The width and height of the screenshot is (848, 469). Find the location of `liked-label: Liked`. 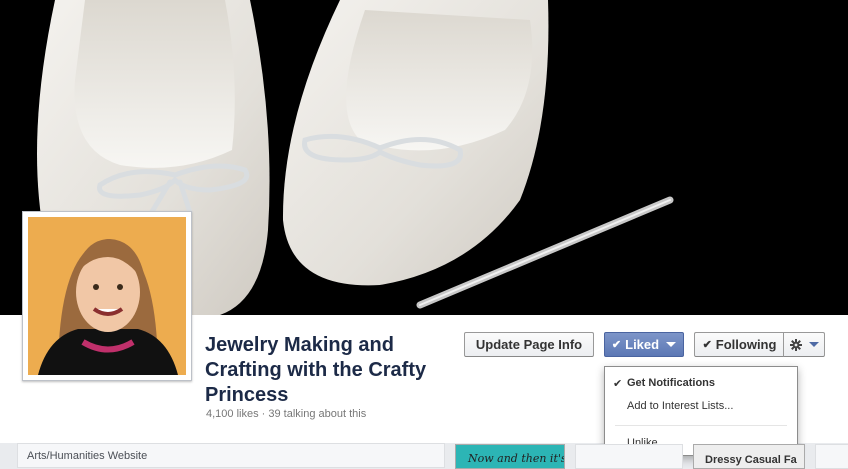

liked-label: Liked is located at coordinates (642, 344).